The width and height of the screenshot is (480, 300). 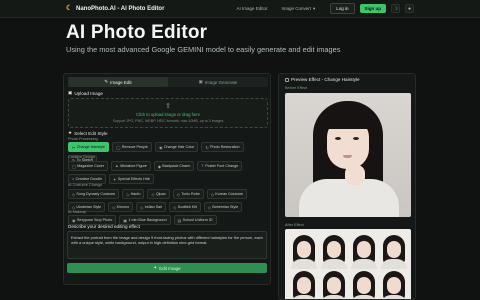 I want to click on person-remove-icon: ◯, so click(x=118, y=147).